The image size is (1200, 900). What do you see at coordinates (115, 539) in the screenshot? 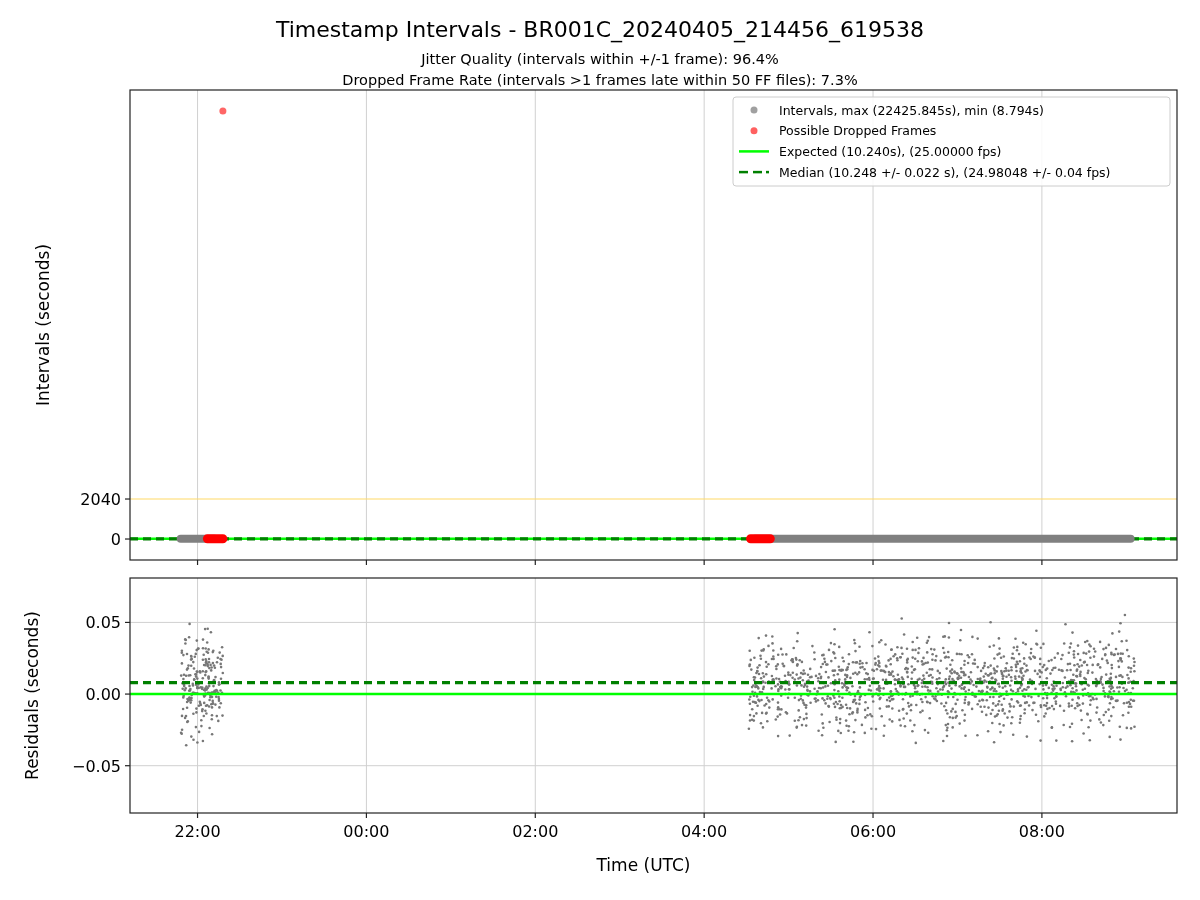
I see `y-tick-label: 0` at bounding box center [115, 539].